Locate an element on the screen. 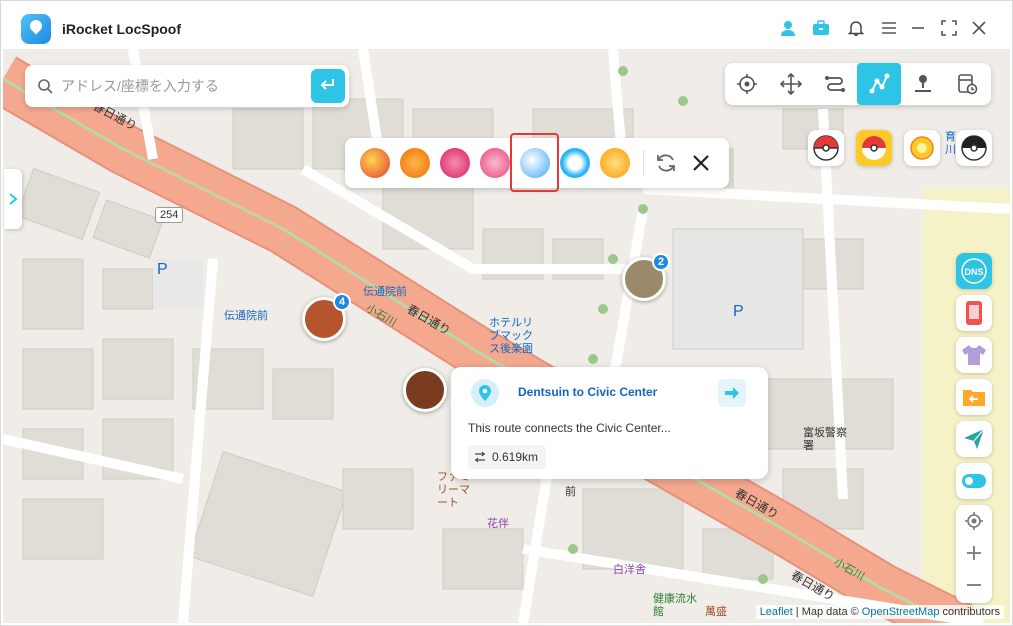 The image size is (1013, 626). zoom-in-button is located at coordinates (974, 553).